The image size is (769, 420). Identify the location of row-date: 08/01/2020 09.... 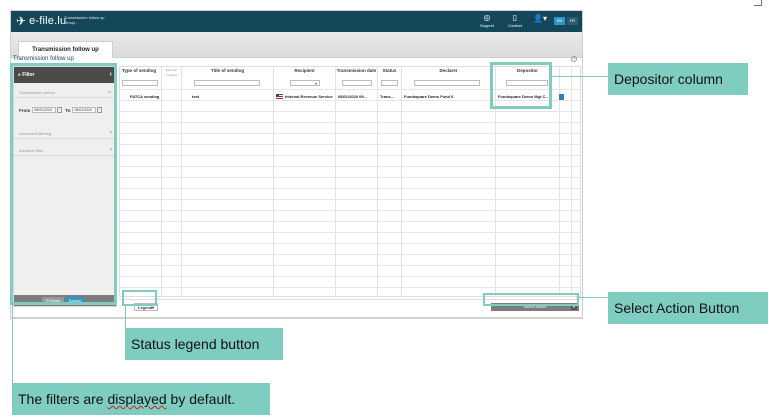
(358, 96).